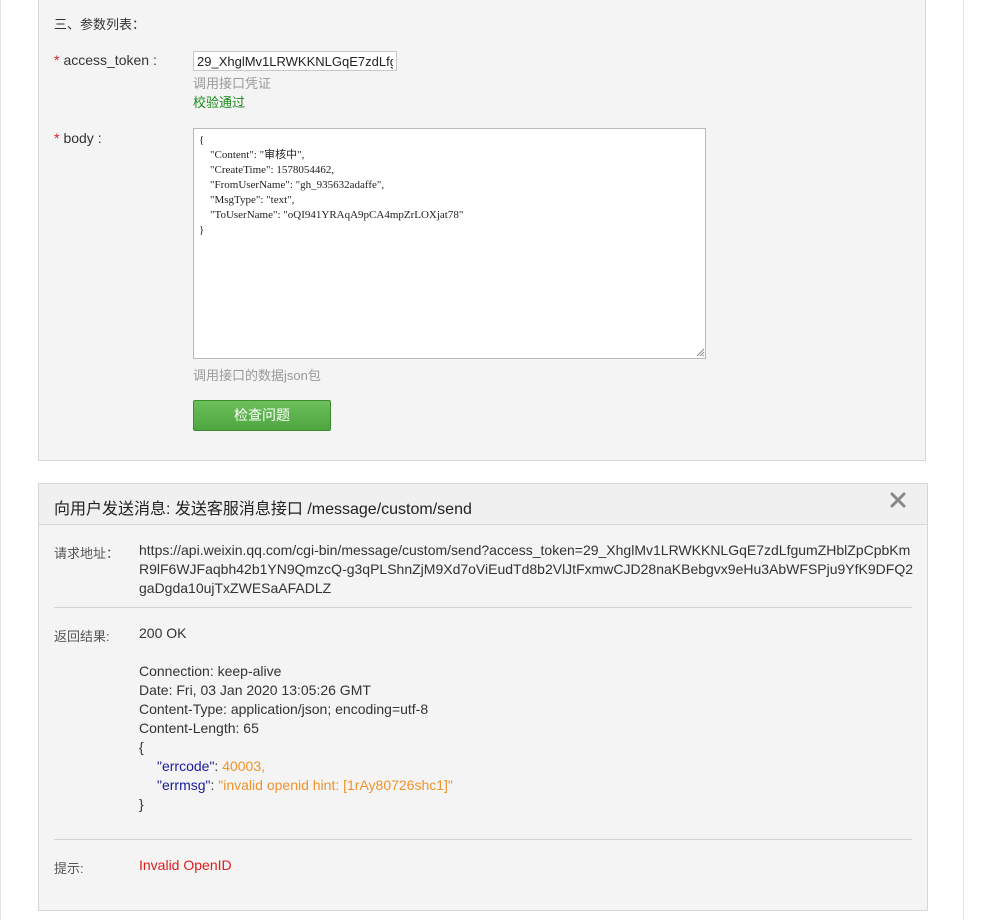  Describe the element at coordinates (898, 500) in the screenshot. I see `close-icon` at that location.